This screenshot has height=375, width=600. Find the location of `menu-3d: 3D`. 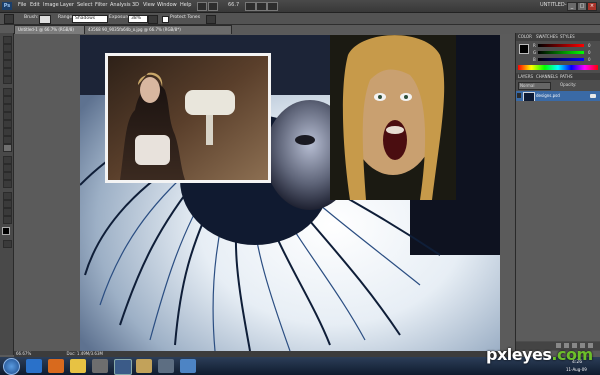

menu-3d: 3D is located at coordinates (135, 5).